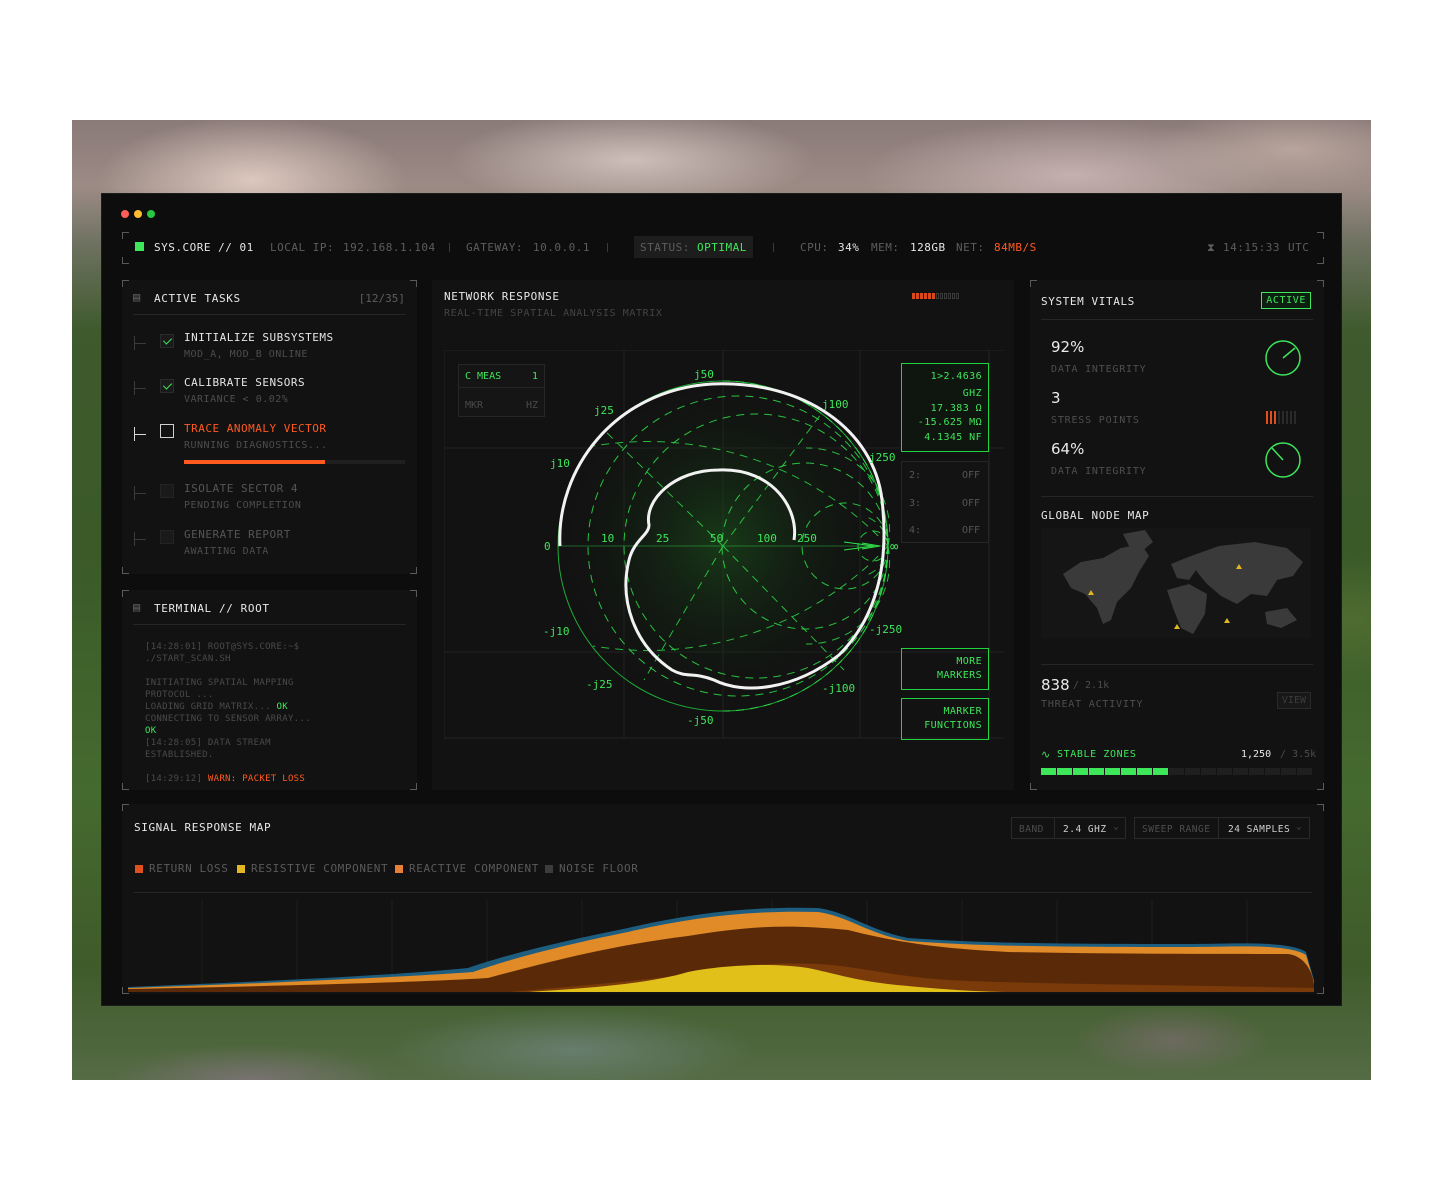  Describe the element at coordinates (598, 868) in the screenshot. I see `legend-noise-floor: NOISE FLOOR` at that location.